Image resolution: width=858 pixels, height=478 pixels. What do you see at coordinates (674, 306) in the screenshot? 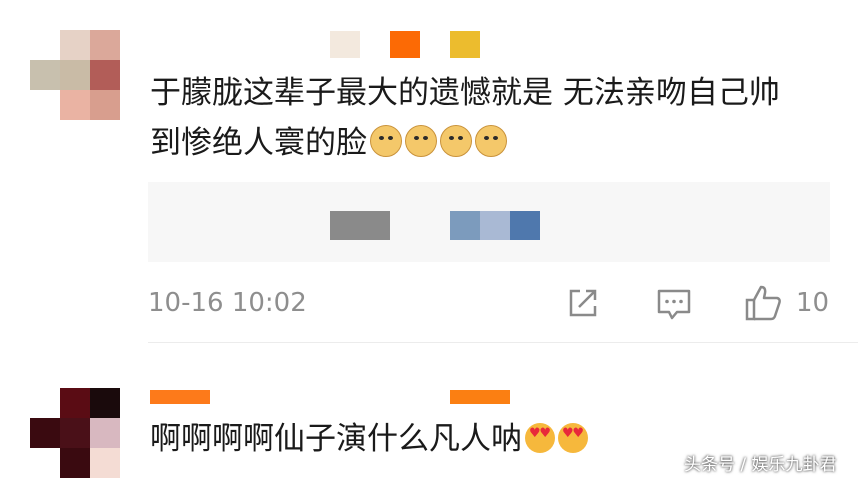
I see `reply-icon` at bounding box center [674, 306].